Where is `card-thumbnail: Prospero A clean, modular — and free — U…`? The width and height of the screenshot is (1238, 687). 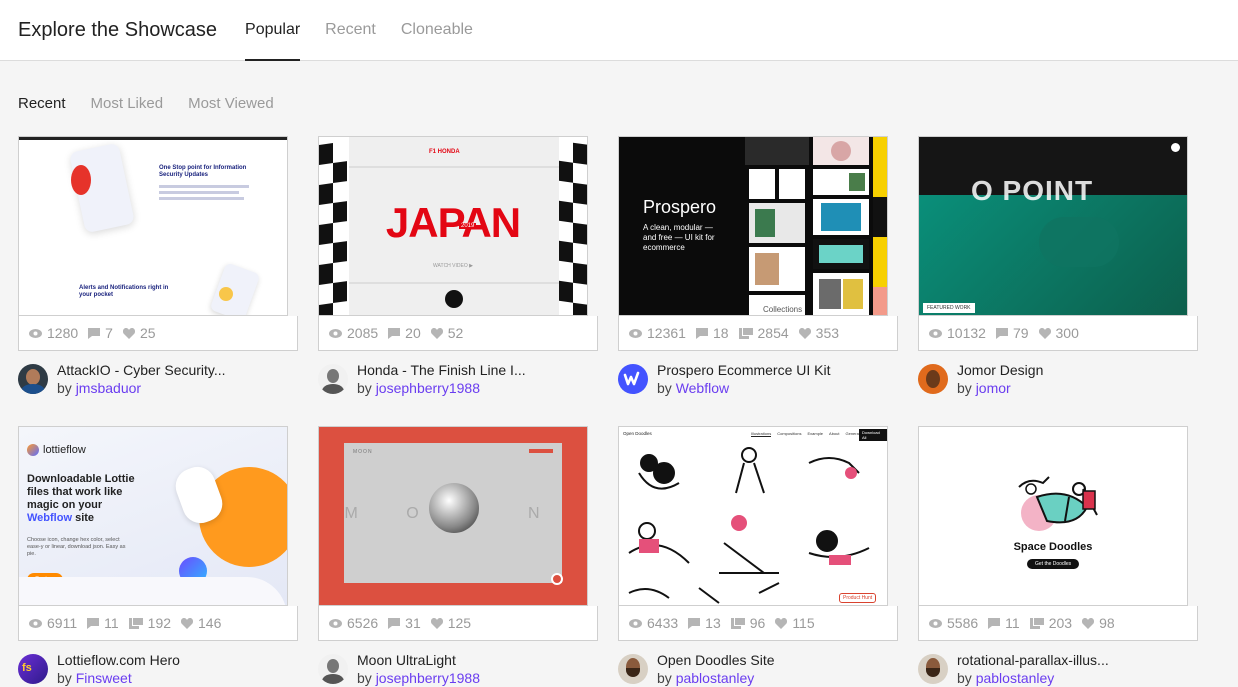
card-thumbnail: Prospero A clean, modular — and free — U… is located at coordinates (753, 226).